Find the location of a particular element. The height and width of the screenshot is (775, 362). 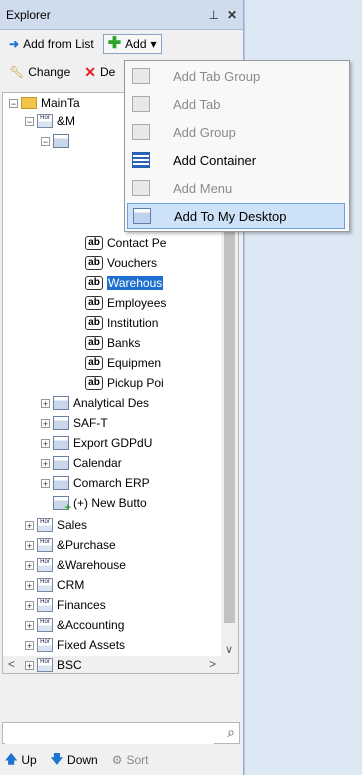

folder-icon is located at coordinates (29, 103).